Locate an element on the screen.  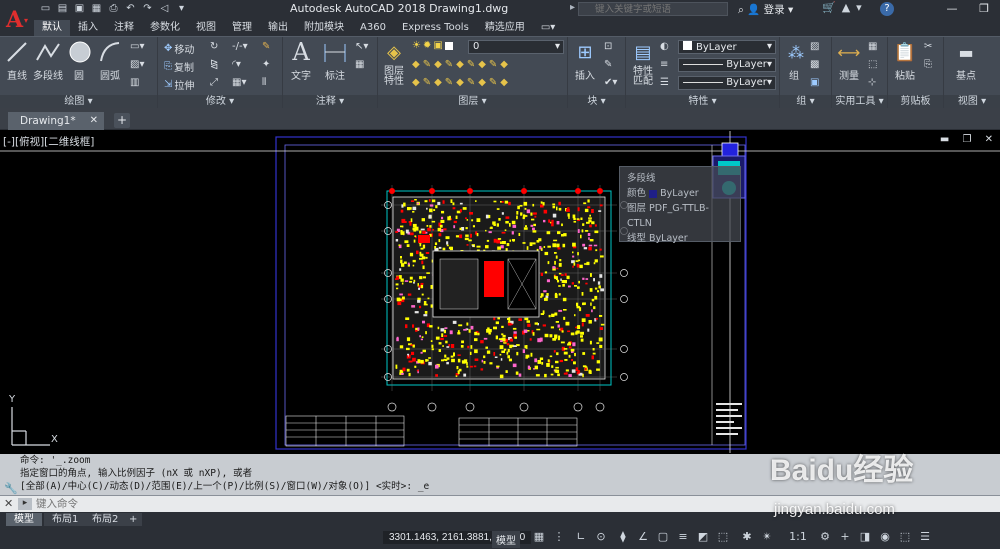
panel-title-modify: 修改 ▾ is located at coordinates (220, 102).